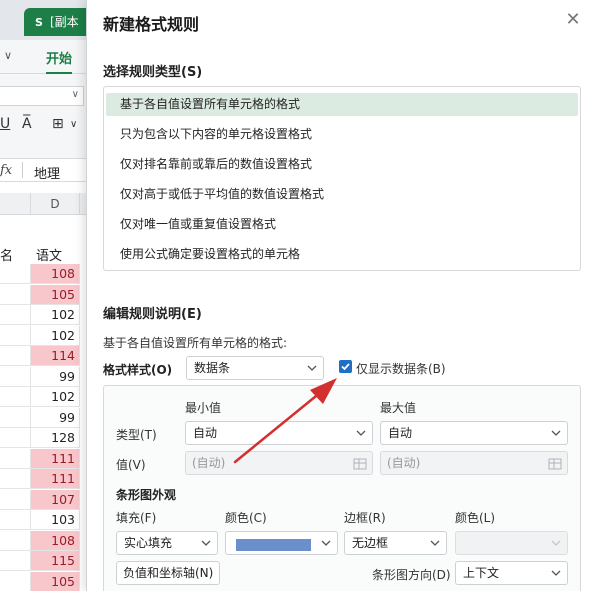  Describe the element at coordinates (342, 134) in the screenshot. I see `rule-type-item: 只为包含以下内容的单元格设置格式` at that location.